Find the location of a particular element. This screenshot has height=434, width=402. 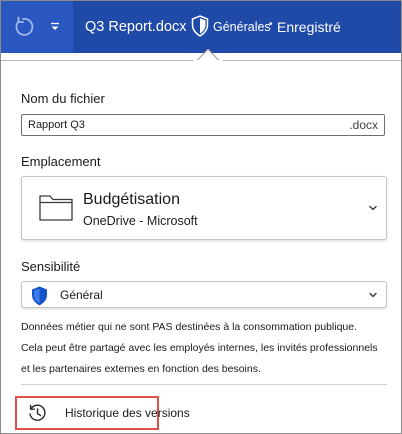

folder-icon is located at coordinates (56, 208).